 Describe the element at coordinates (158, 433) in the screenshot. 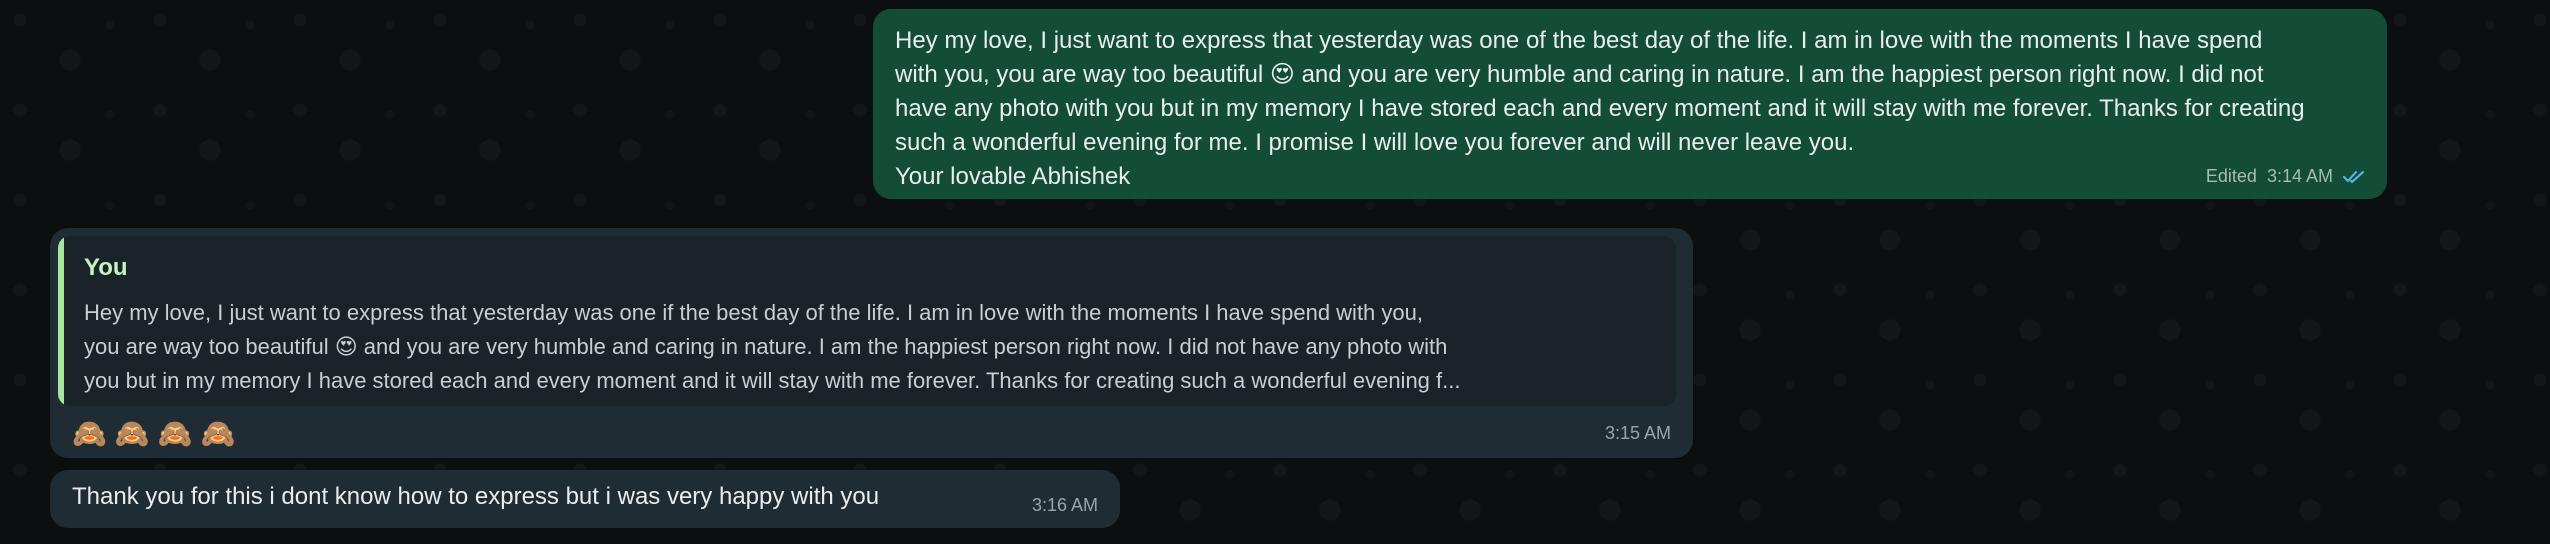

I see `reply-emoji-text: 🙈🙈🙈🙈` at that location.